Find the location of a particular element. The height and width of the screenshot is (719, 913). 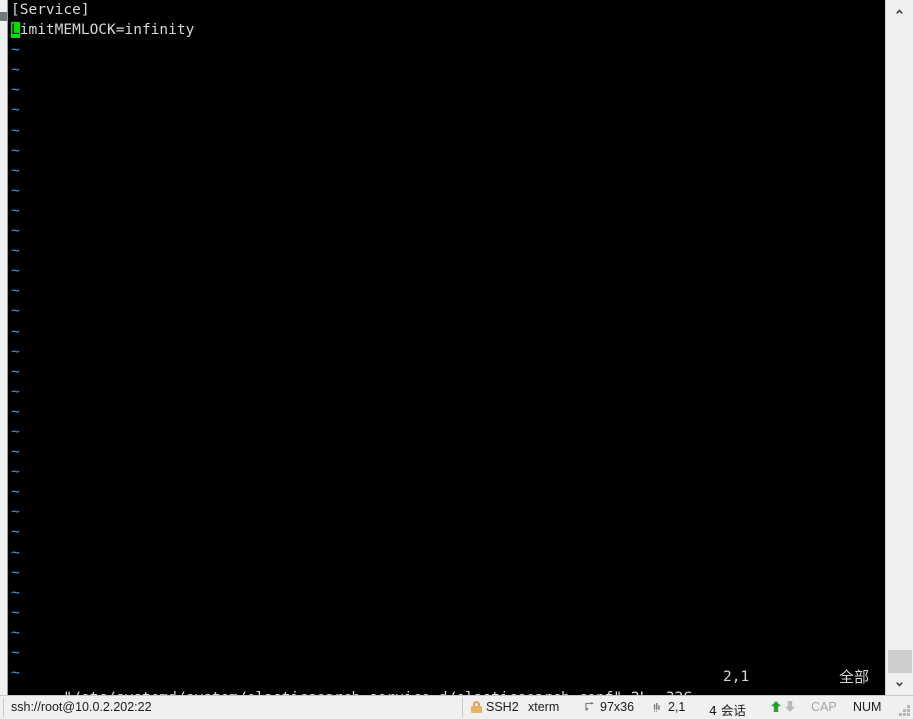

sessions-label: 4 会话 is located at coordinates (727, 710).